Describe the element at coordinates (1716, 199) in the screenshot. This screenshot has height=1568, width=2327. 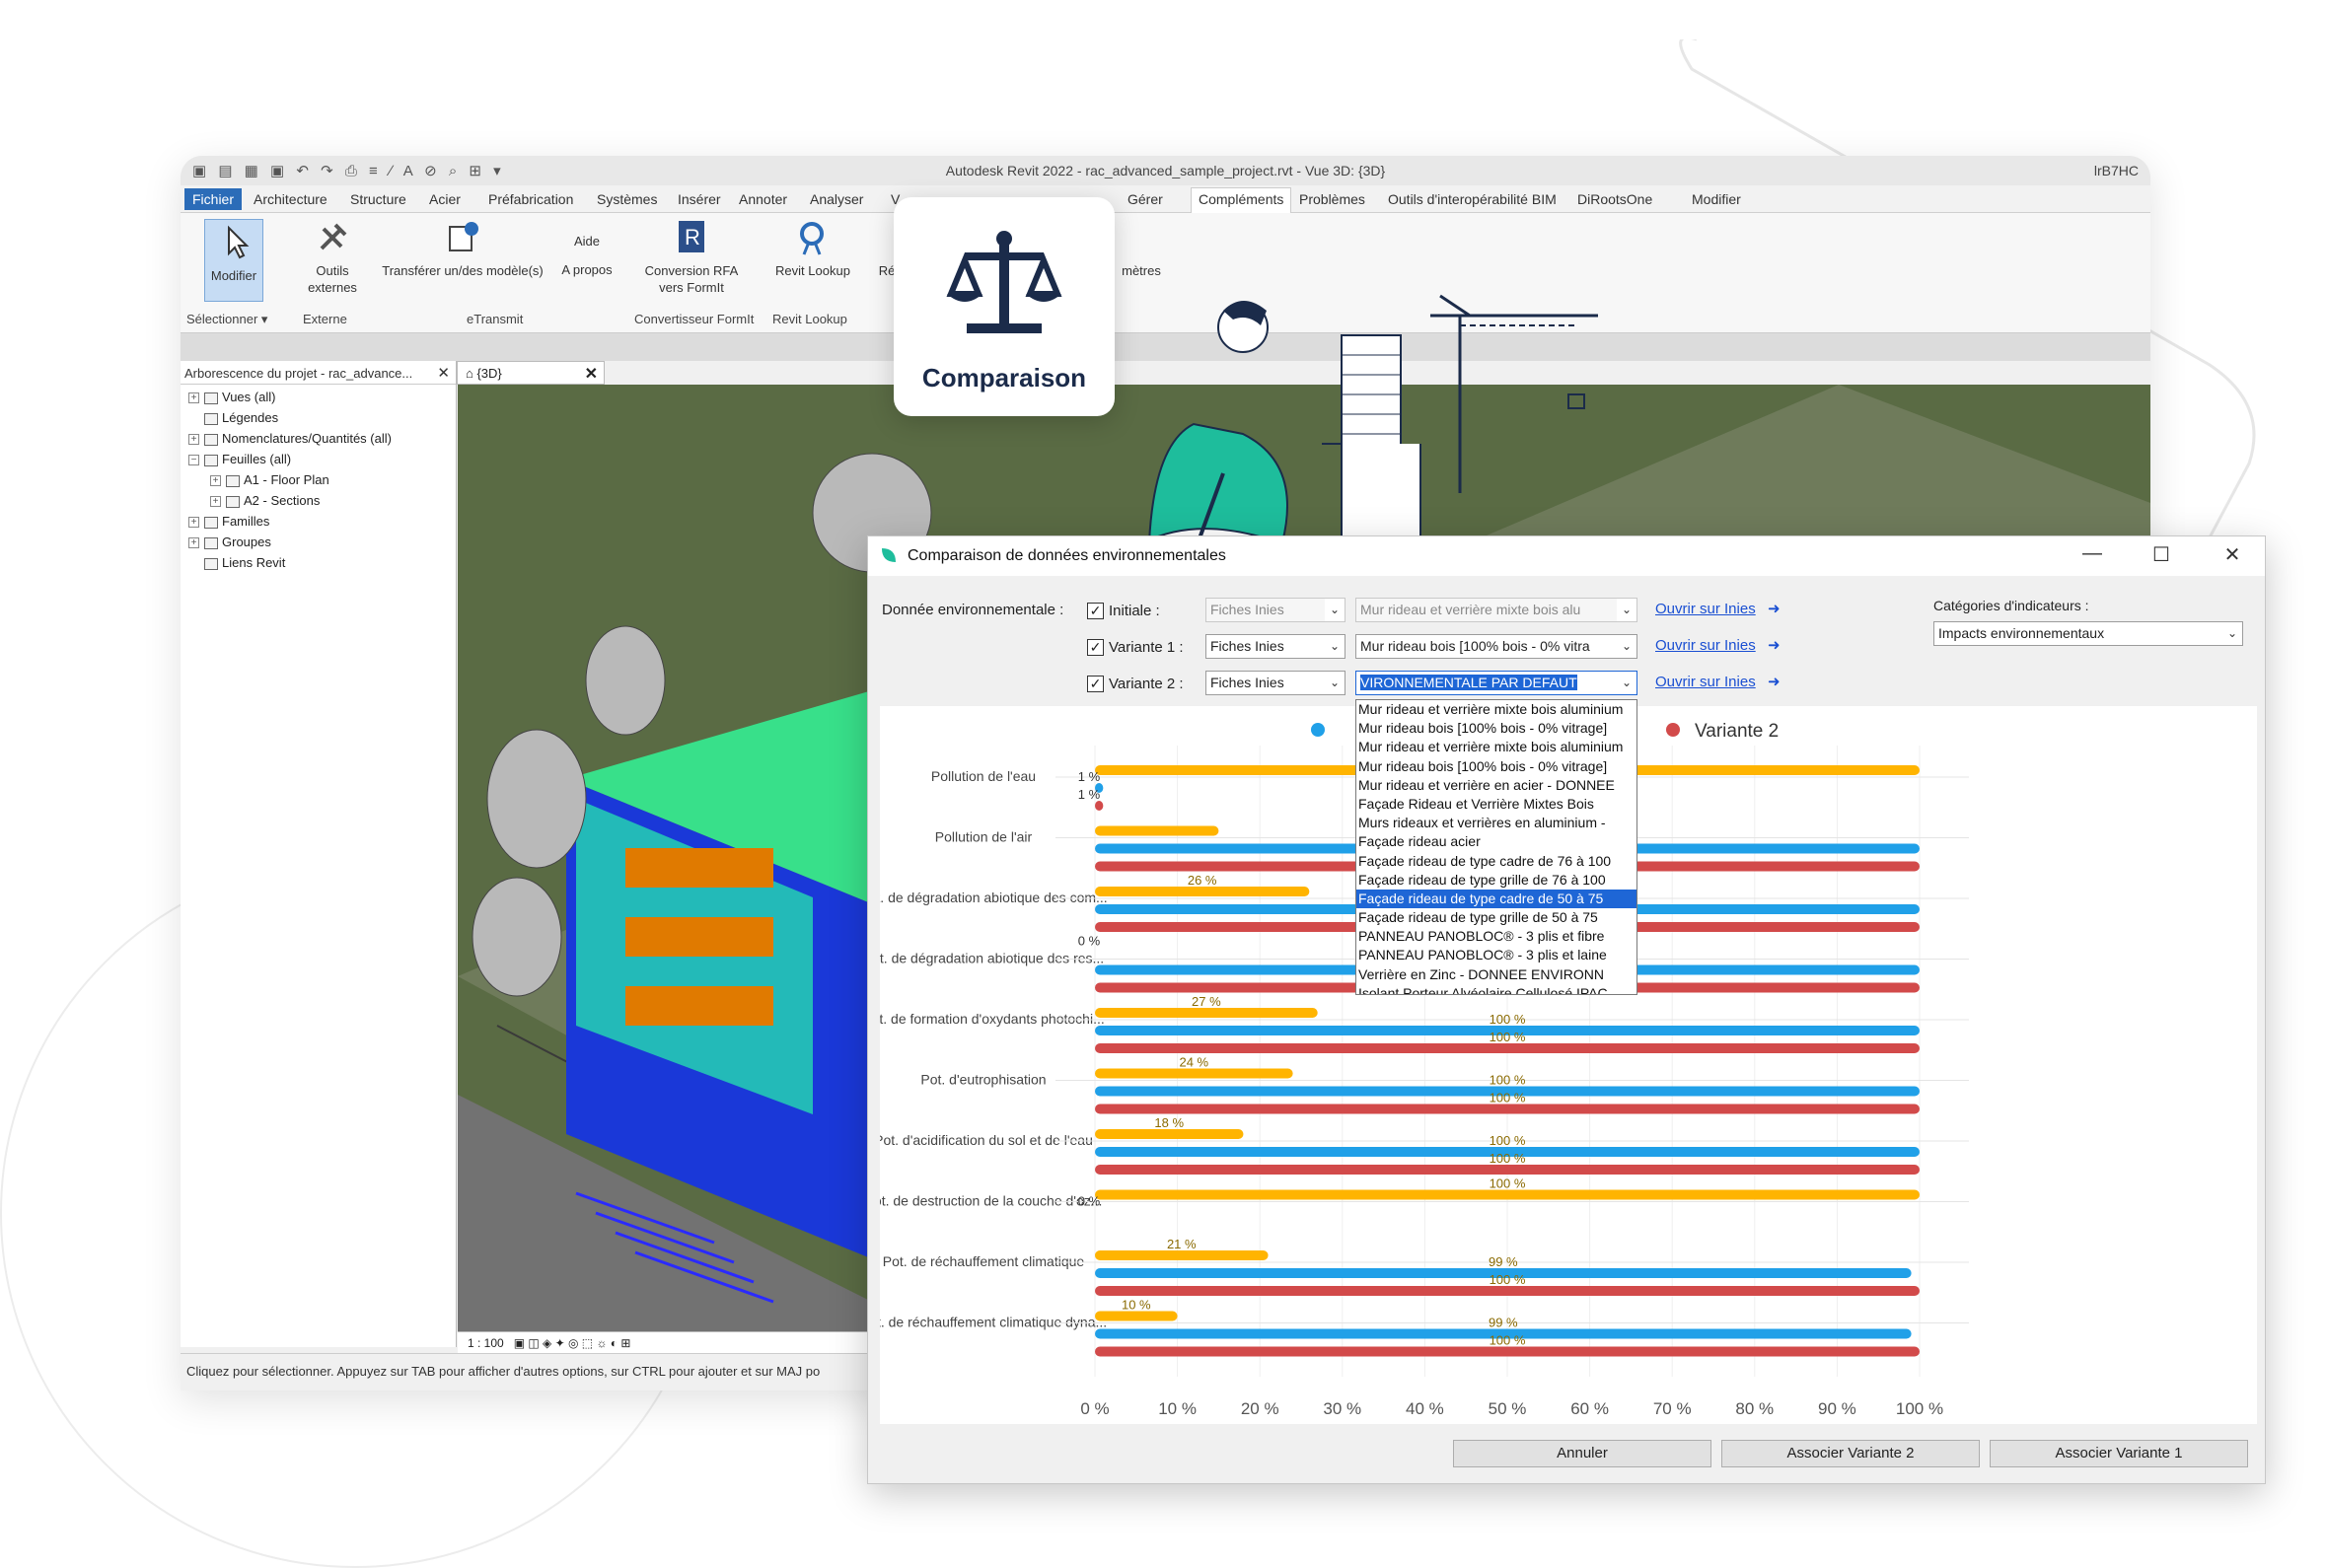
I see `tab-15: Modifier` at that location.